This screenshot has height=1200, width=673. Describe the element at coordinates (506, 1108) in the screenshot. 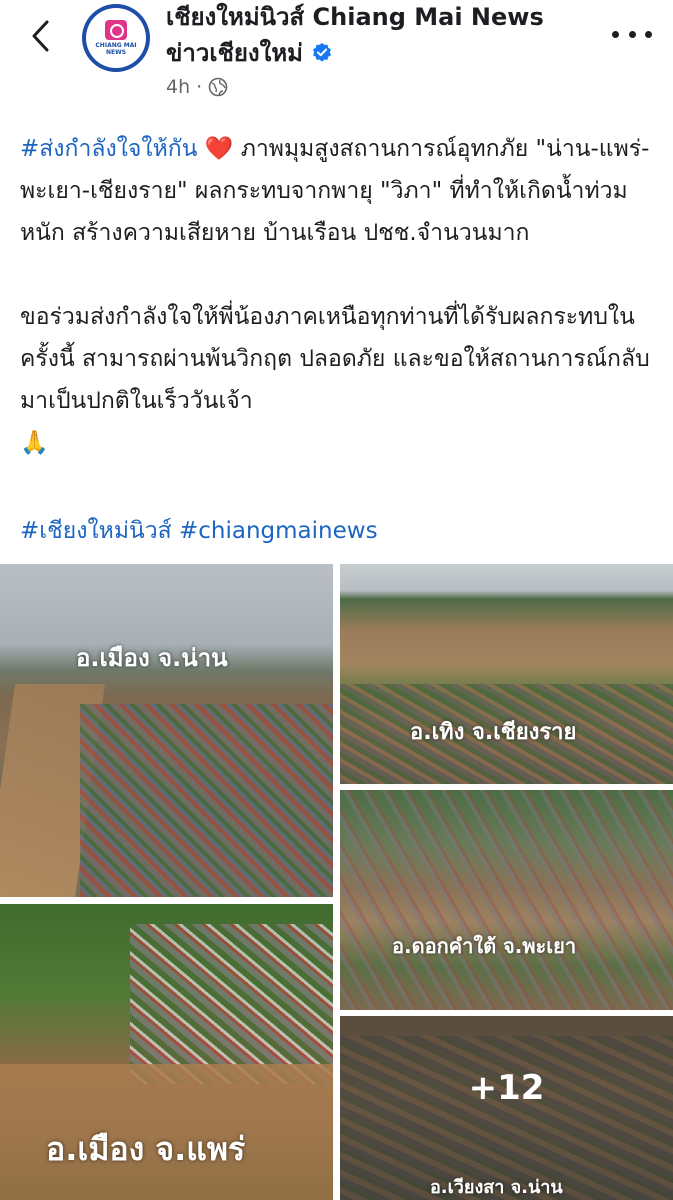

I see `photo-nan-wiangsa: +12 อ.เวียงสา จ.น่าน` at that location.